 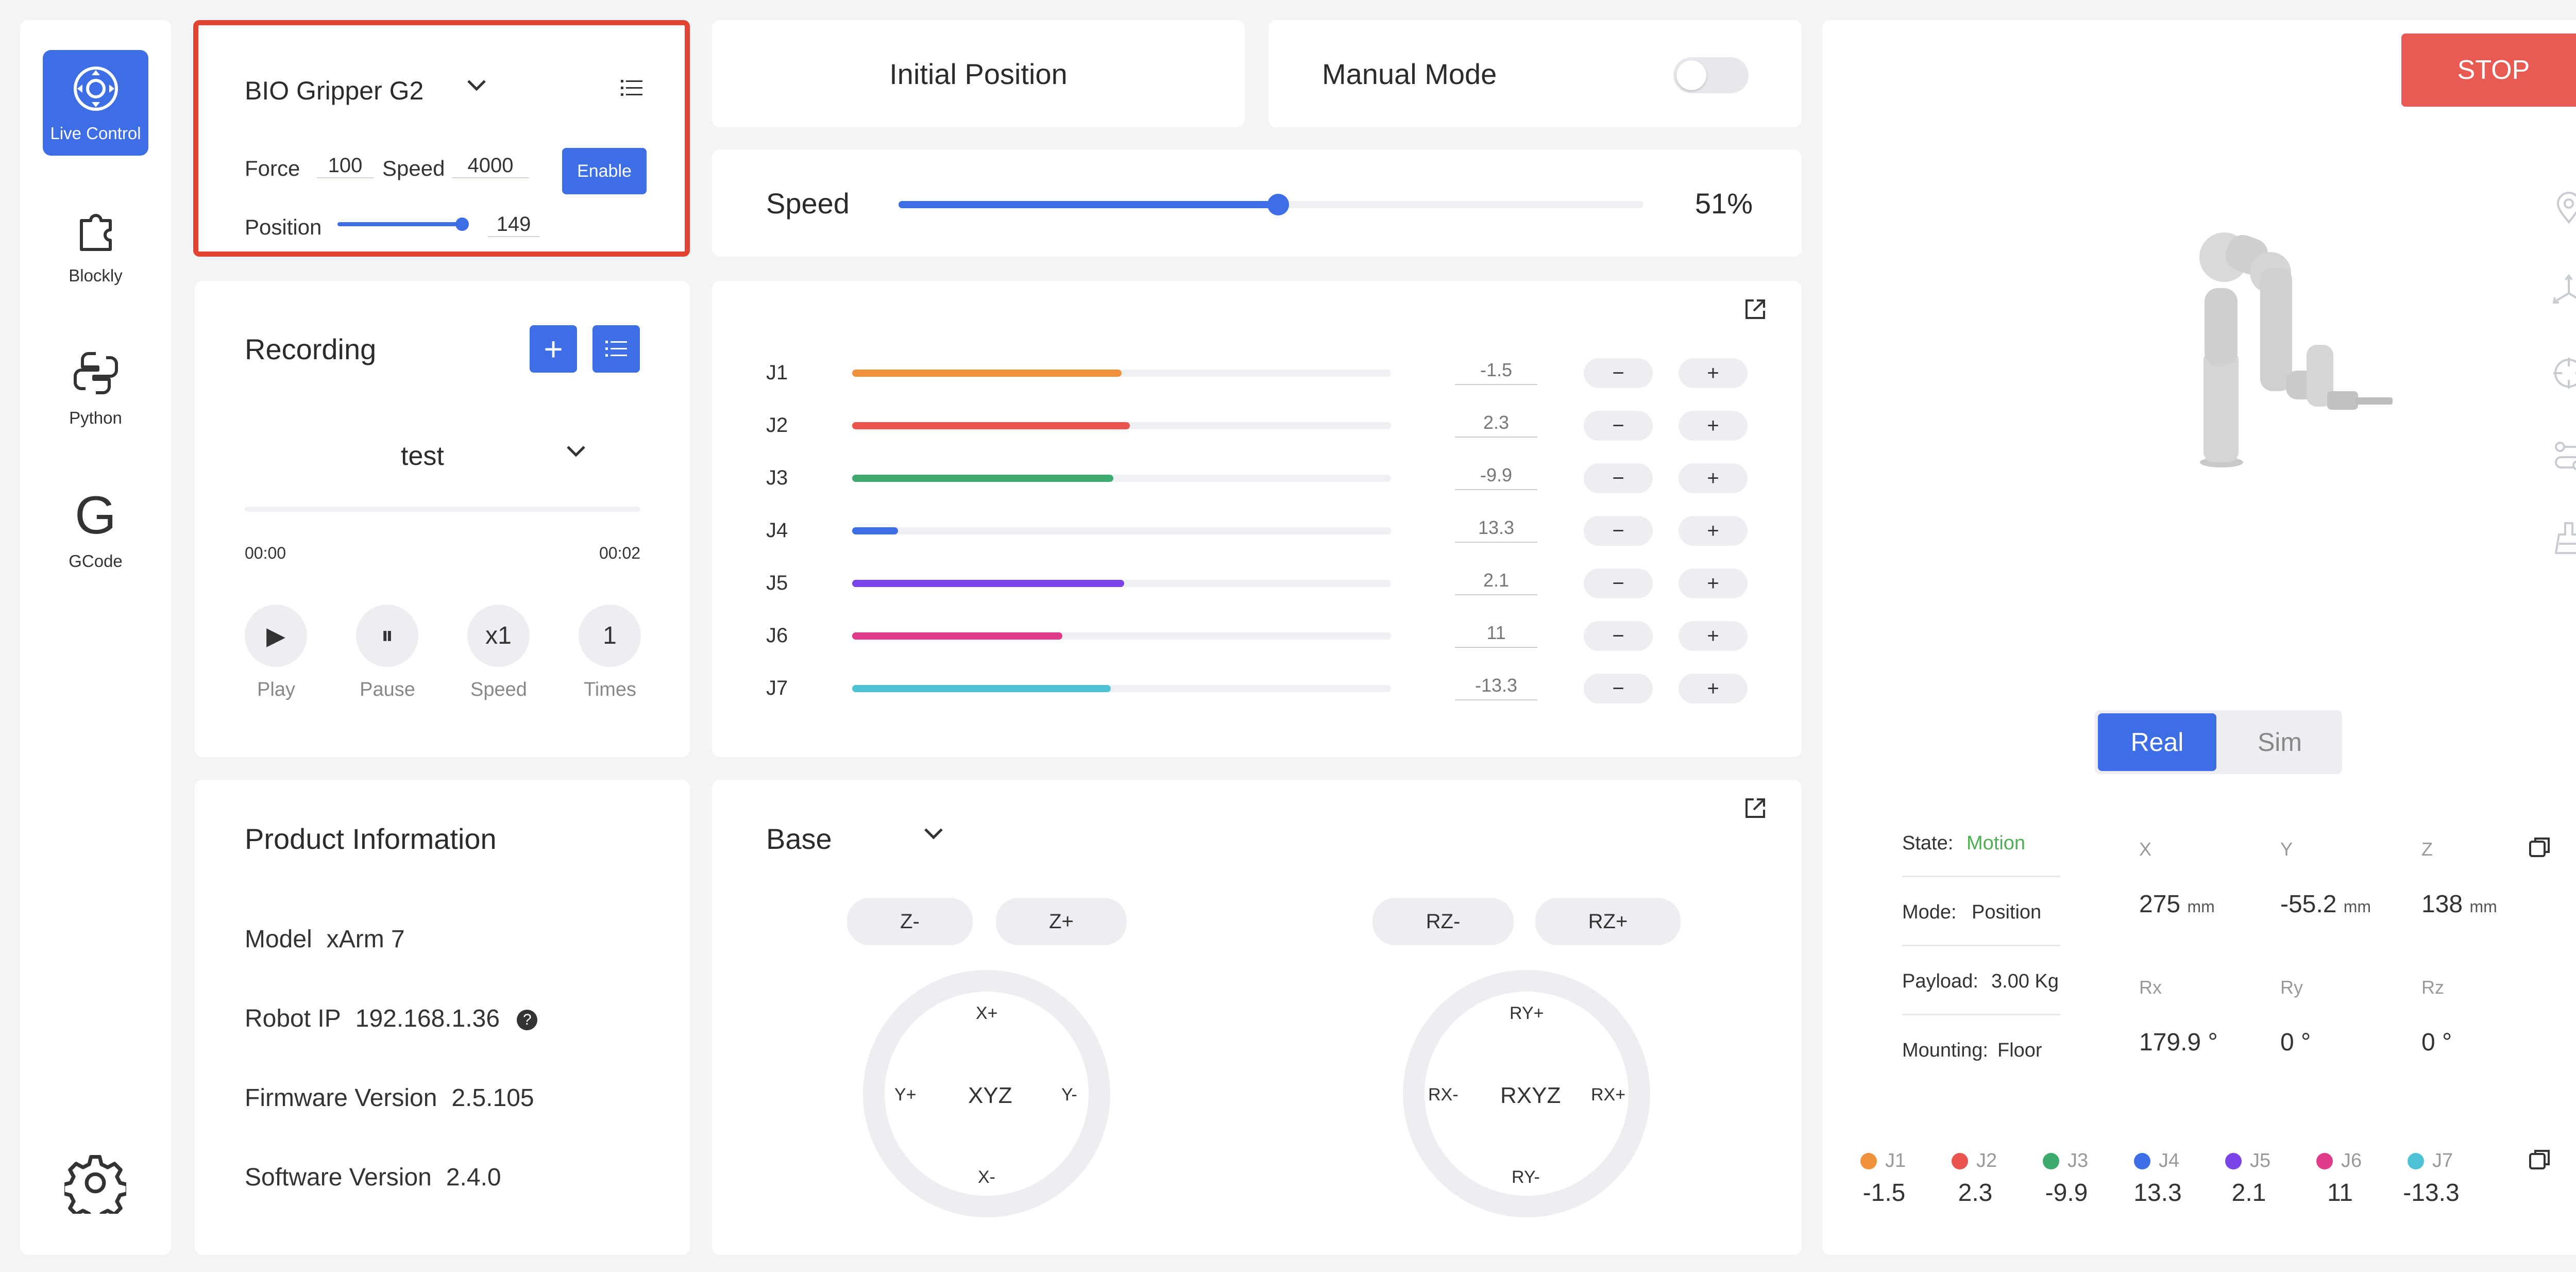 I want to click on help-icon: ?, so click(x=527, y=1020).